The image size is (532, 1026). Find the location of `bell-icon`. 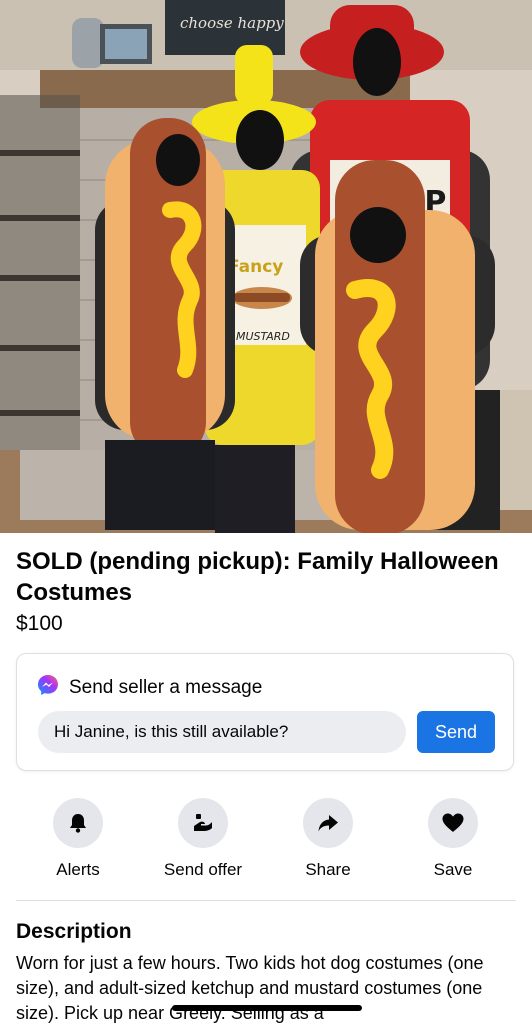

bell-icon is located at coordinates (78, 823).